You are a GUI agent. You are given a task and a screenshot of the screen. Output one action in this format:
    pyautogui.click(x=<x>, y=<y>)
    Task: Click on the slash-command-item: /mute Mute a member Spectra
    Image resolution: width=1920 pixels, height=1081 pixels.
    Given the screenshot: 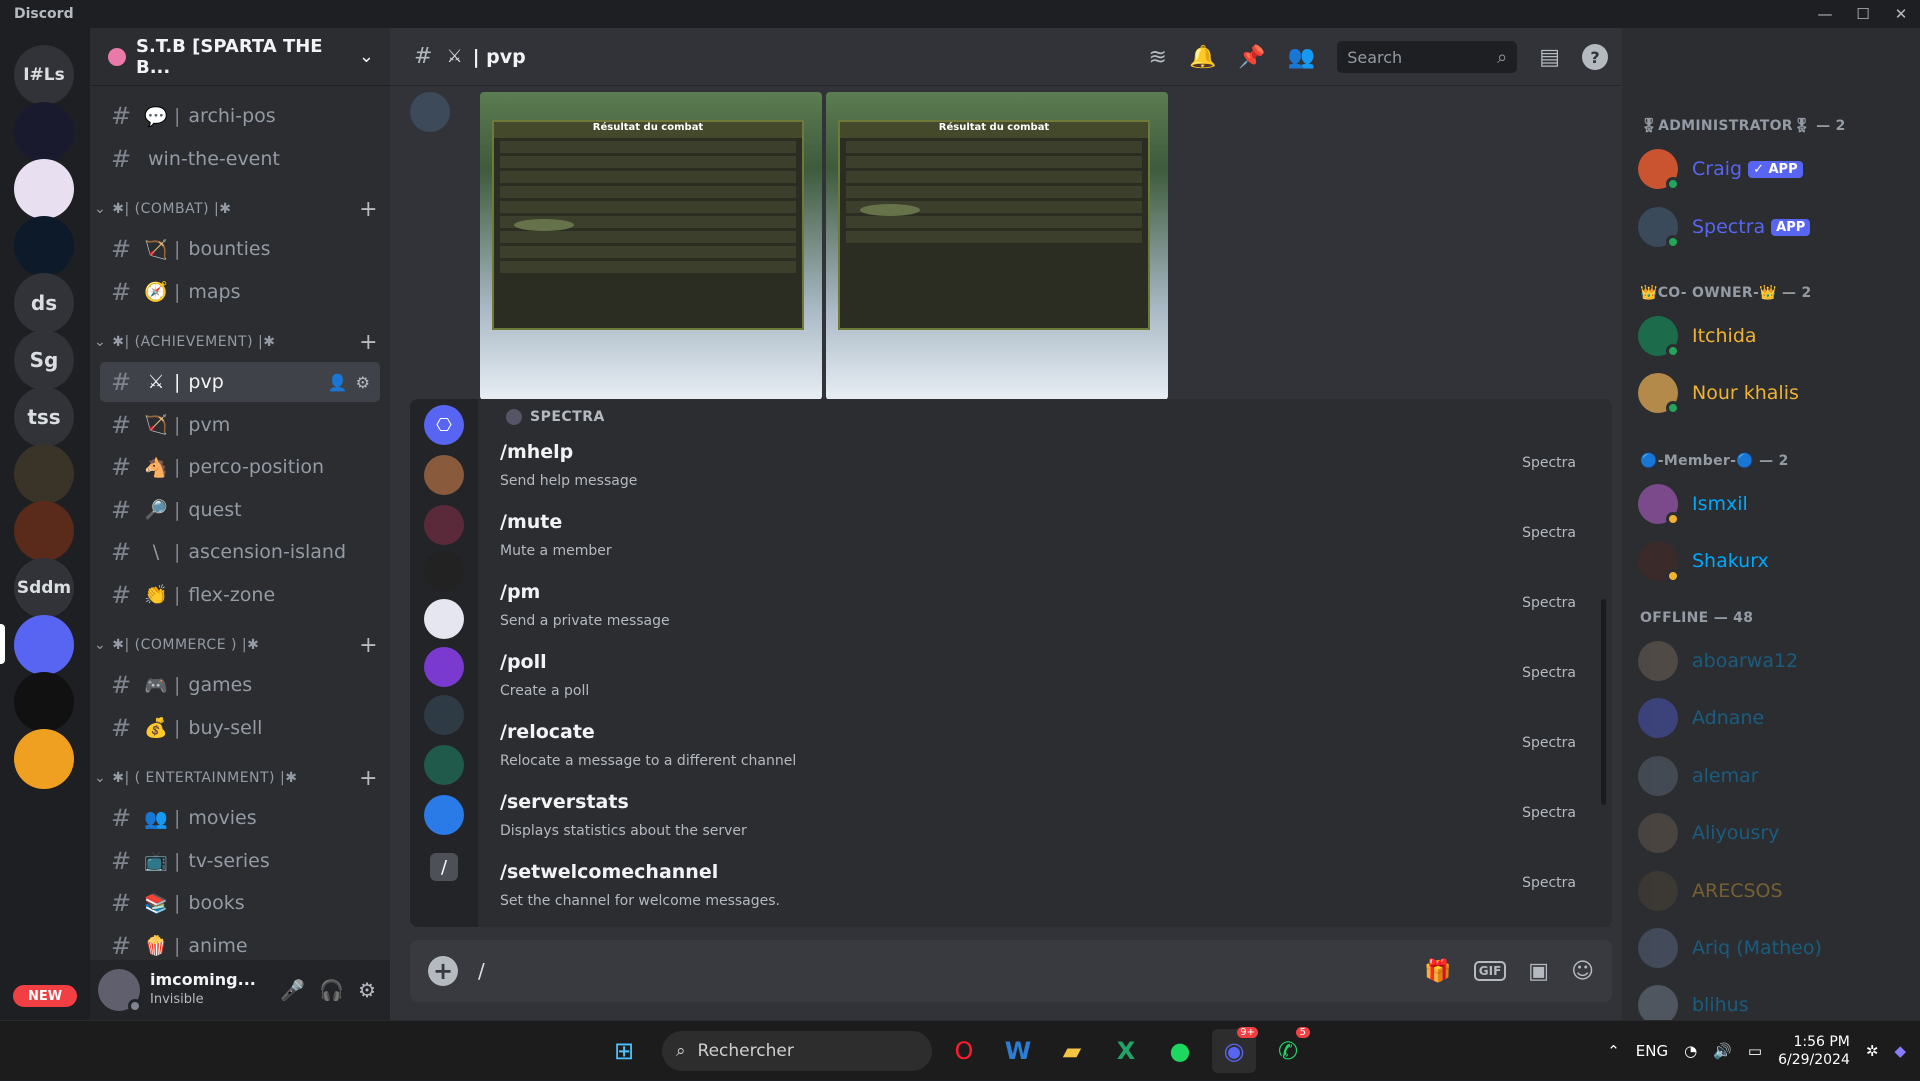 What is the action you would take?
    pyautogui.click(x=1038, y=538)
    